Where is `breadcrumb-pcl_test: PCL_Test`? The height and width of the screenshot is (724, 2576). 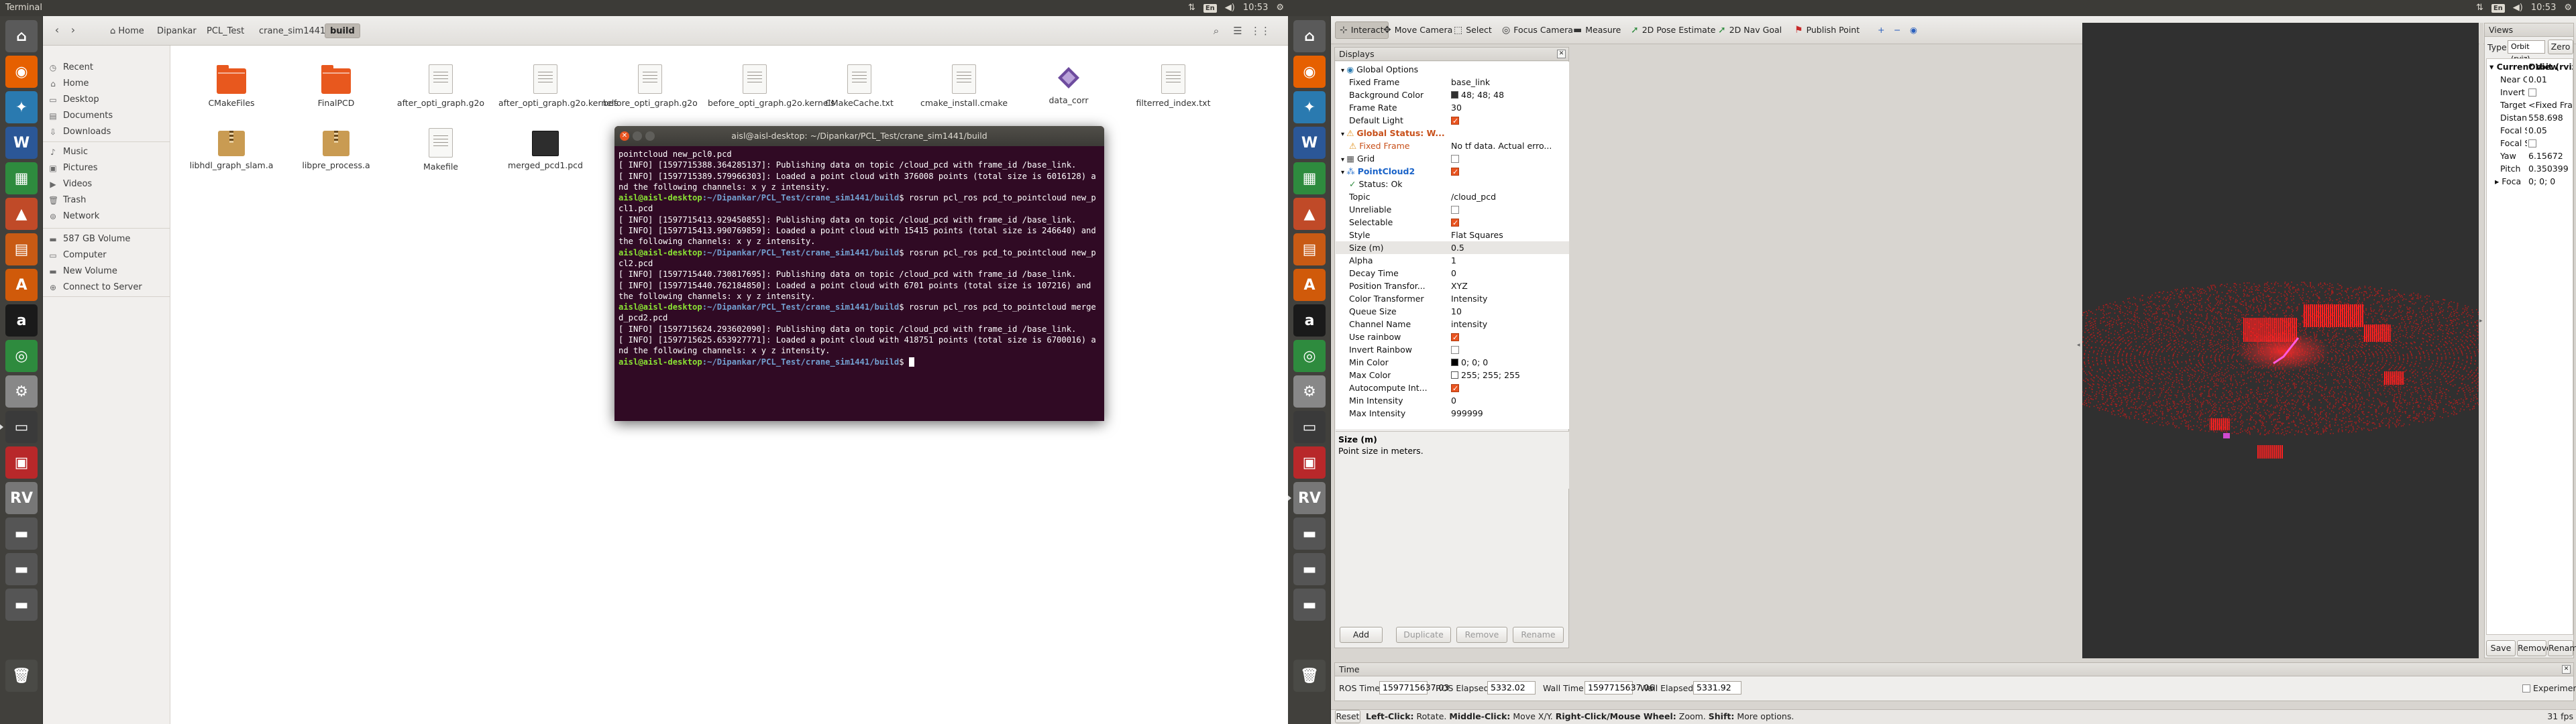
breadcrumb-pcl_test: PCL_Test is located at coordinates (225, 30).